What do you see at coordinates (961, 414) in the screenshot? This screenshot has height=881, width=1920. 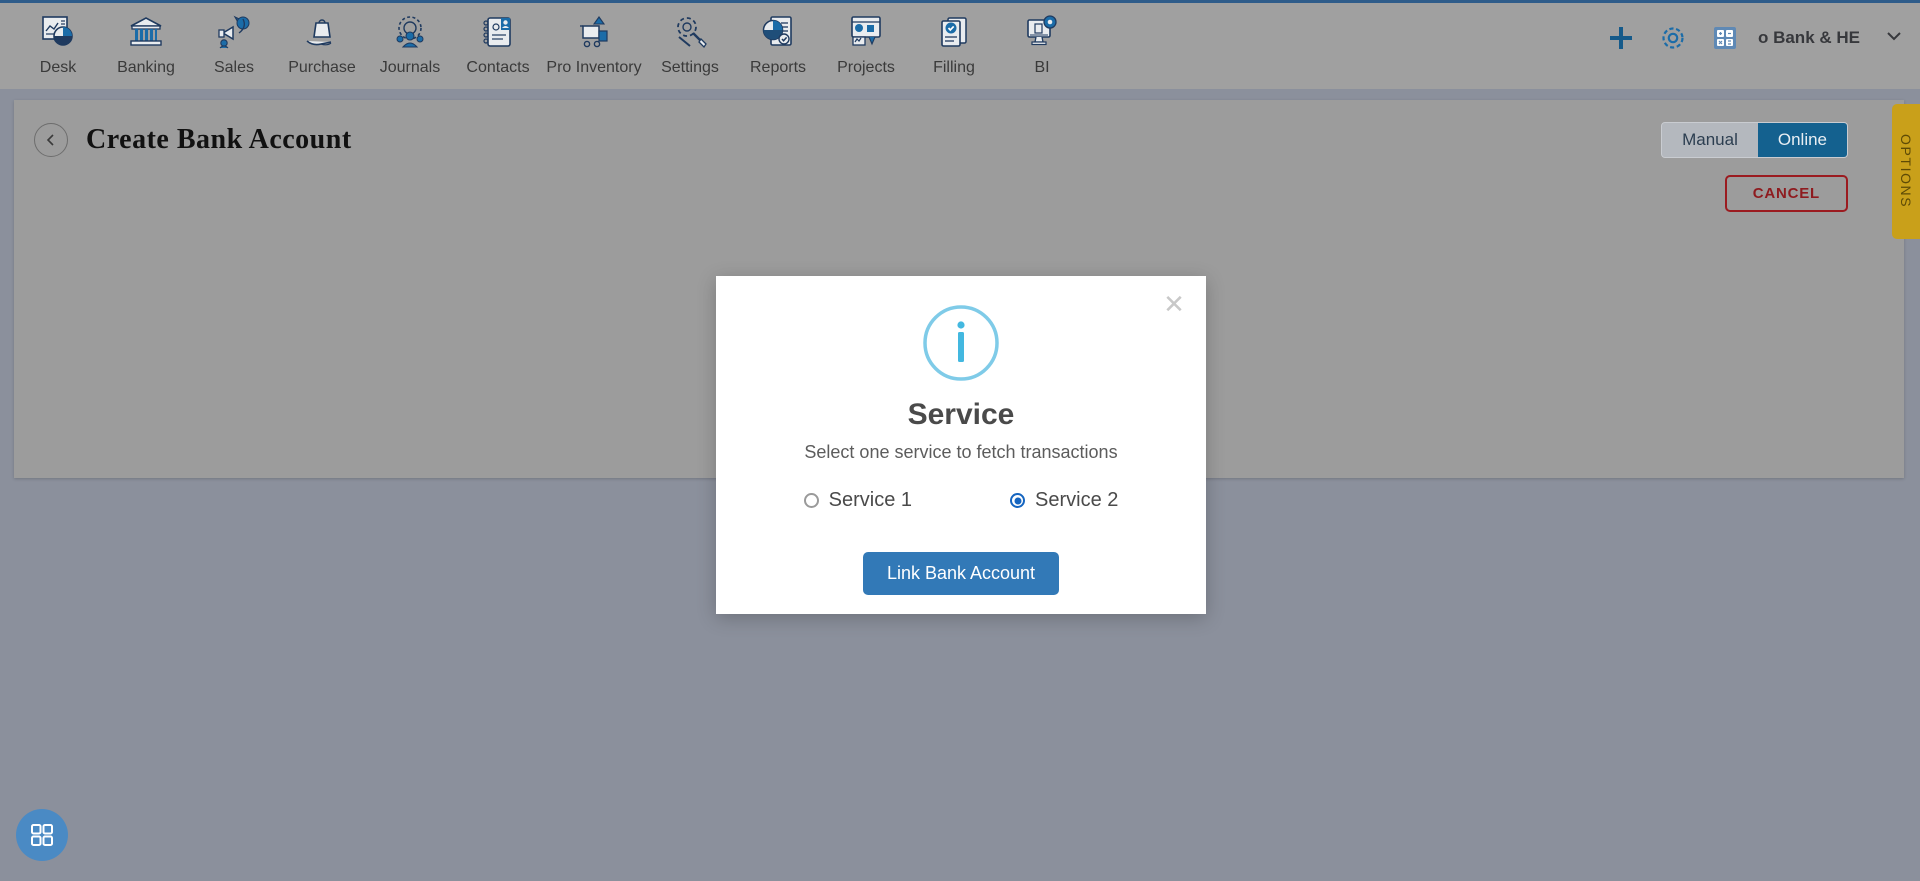 I see `modal-title: Service` at bounding box center [961, 414].